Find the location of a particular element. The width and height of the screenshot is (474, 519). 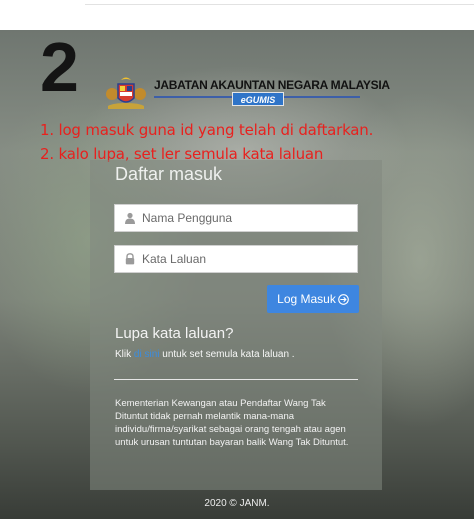

login-button-label: Log Masuk is located at coordinates (306, 299).